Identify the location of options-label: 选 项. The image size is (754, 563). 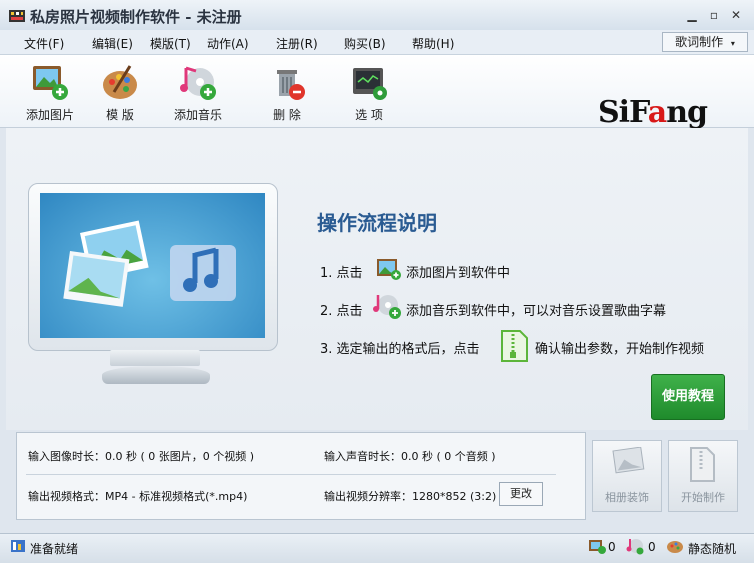
(369, 115).